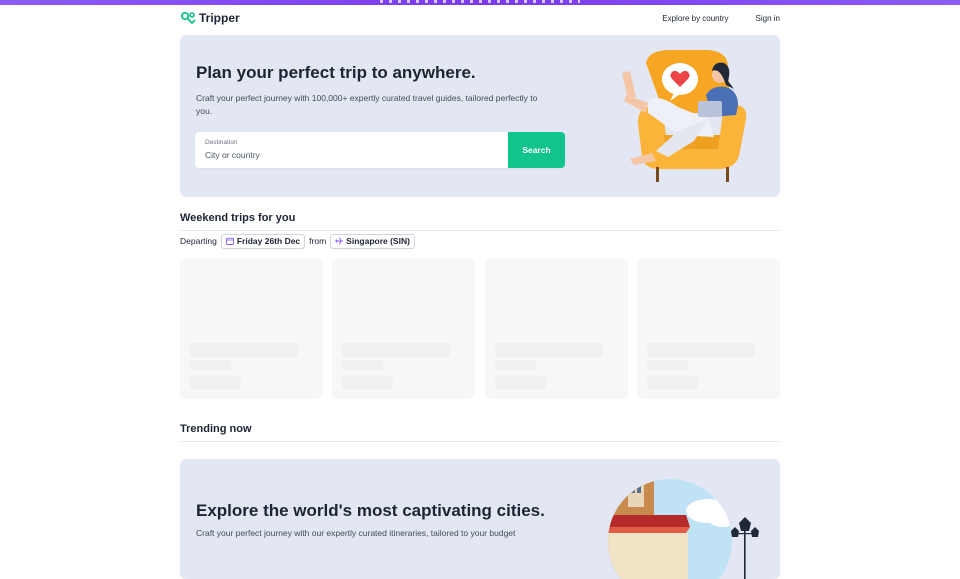  Describe the element at coordinates (238, 218) in the screenshot. I see `weekend-trips-title: Weekend trips for you` at that location.